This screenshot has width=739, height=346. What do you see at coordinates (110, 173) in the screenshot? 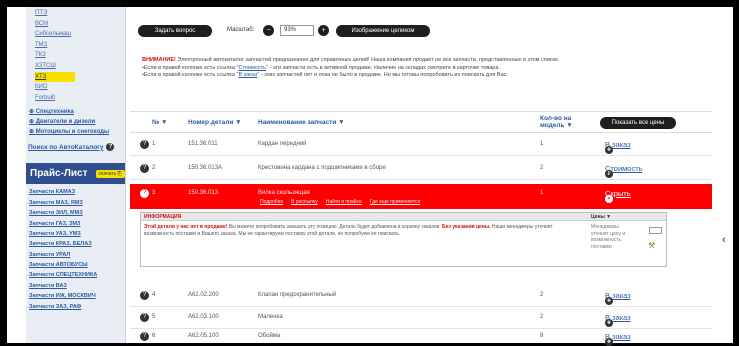
I see `download-button: скачать ⎘` at bounding box center [110, 173].